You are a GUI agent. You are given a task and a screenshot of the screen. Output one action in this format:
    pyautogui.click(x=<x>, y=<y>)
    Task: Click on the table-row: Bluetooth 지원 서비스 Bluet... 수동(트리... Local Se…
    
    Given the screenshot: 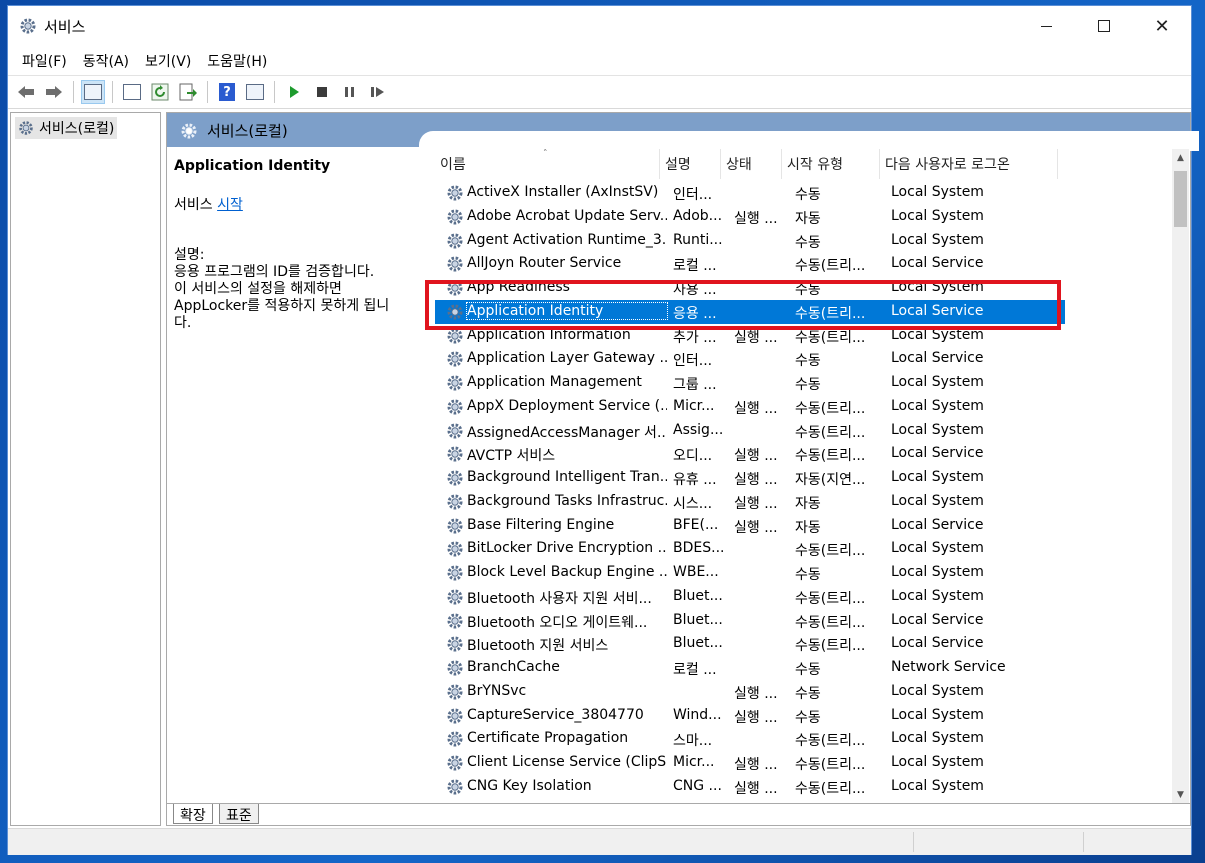 What is the action you would take?
    pyautogui.click(x=750, y=644)
    